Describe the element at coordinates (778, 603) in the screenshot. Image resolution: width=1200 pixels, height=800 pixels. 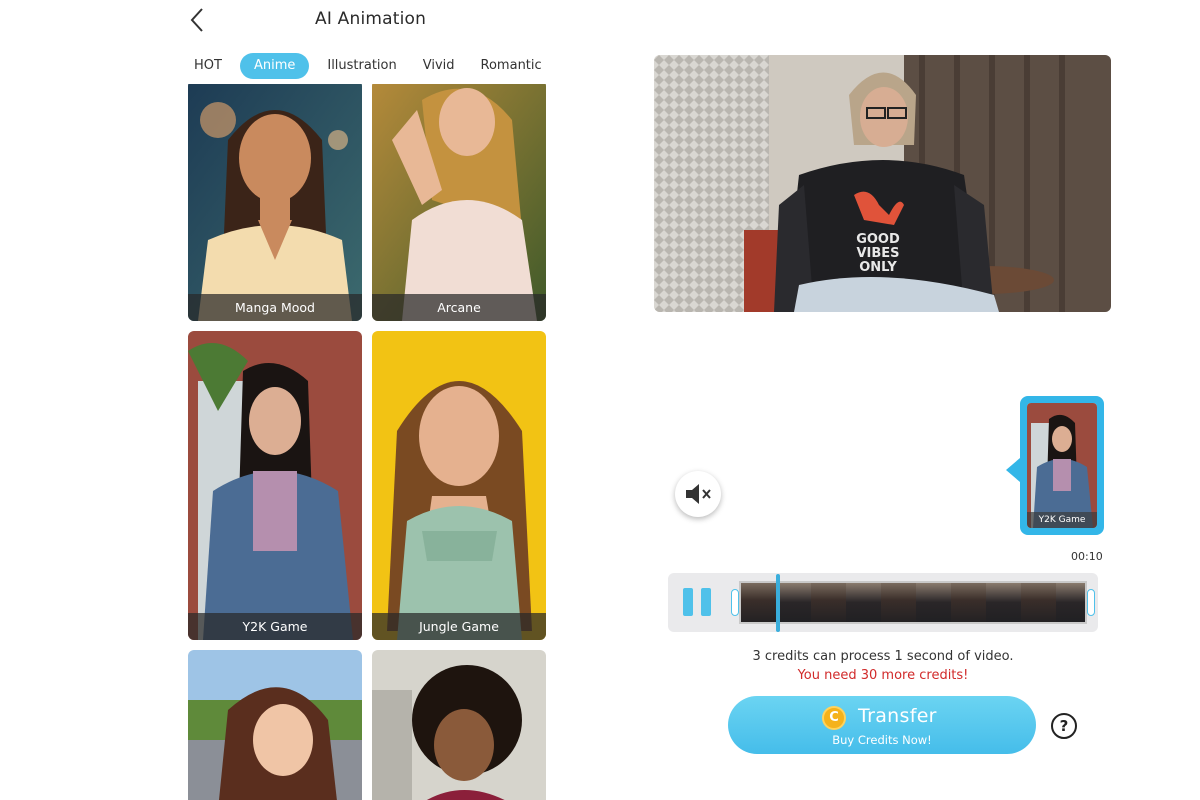
I see `playhead` at that location.